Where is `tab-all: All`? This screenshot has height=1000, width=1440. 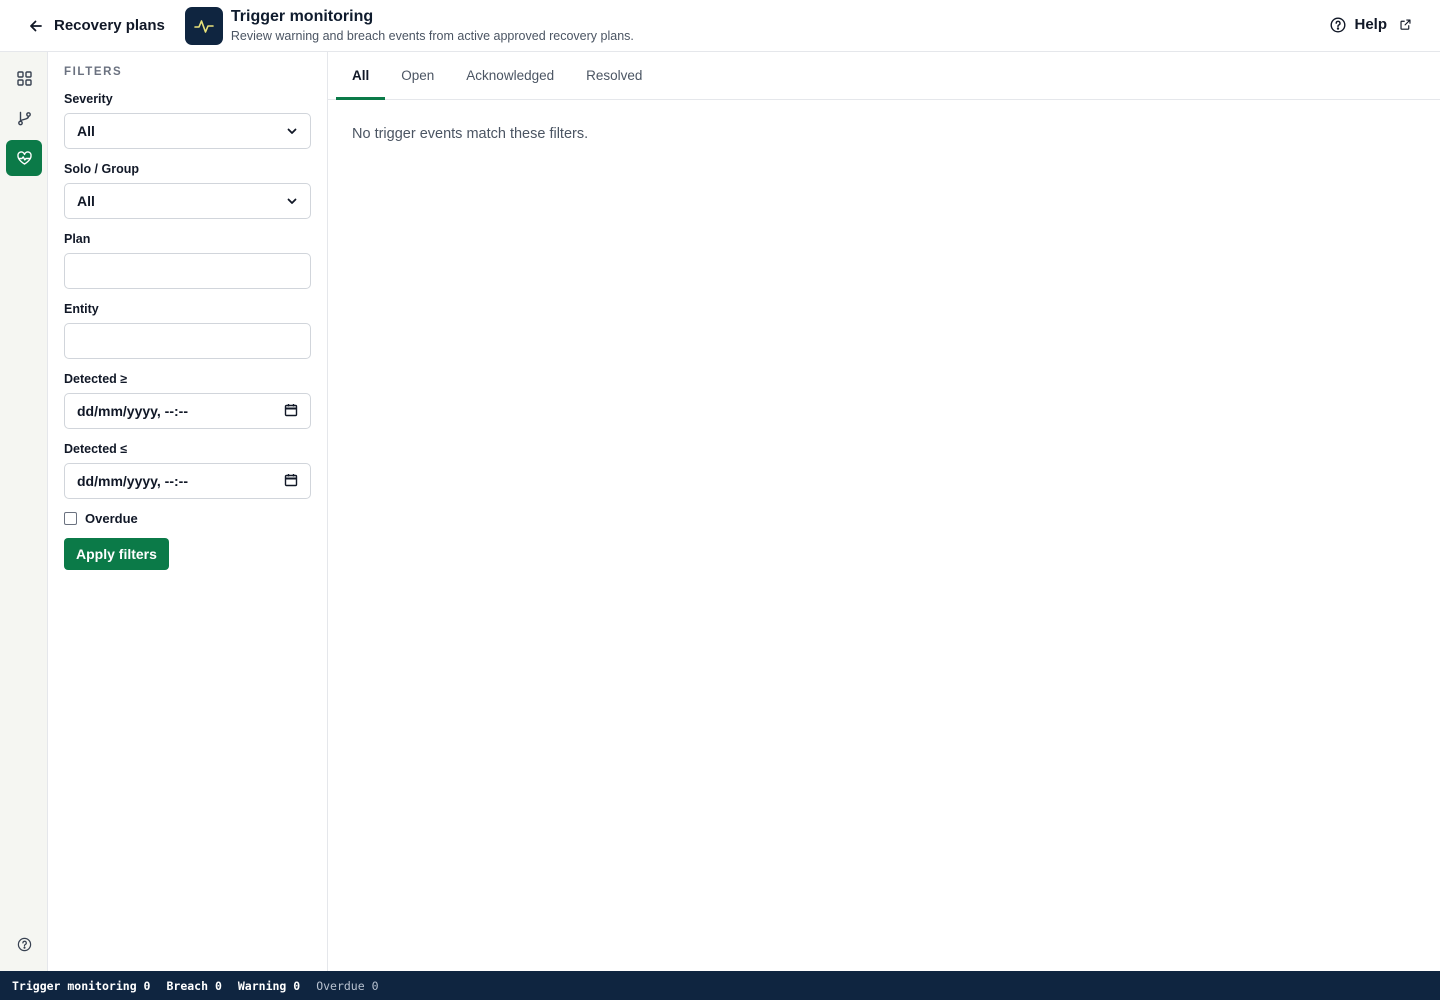 tab-all: All is located at coordinates (361, 76).